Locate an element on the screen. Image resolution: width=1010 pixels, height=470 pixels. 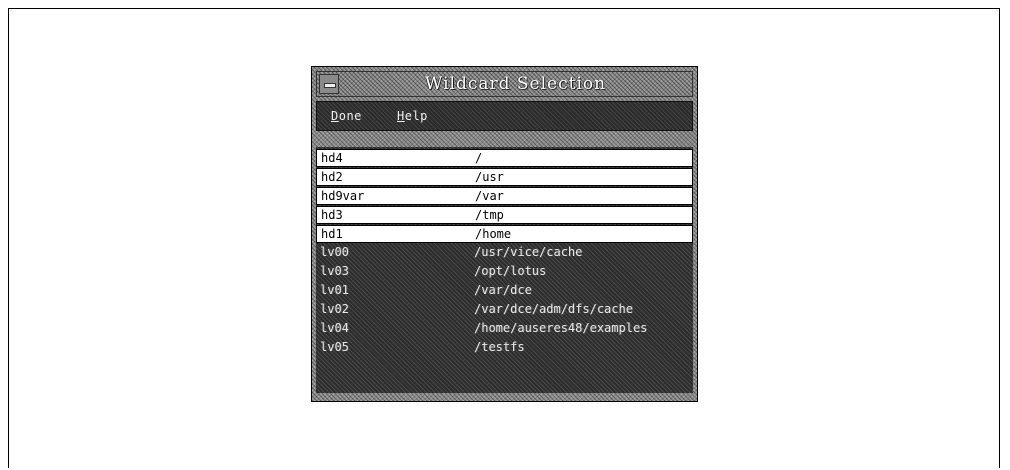
mount-path: /tmp is located at coordinates (489, 215).